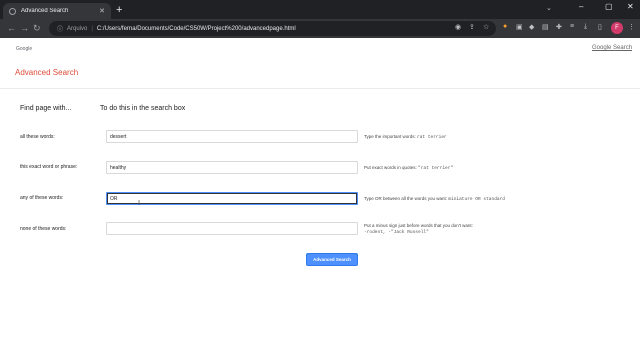 This screenshot has width=640, height=360. I want to click on minimize-button: –, so click(581, 6).